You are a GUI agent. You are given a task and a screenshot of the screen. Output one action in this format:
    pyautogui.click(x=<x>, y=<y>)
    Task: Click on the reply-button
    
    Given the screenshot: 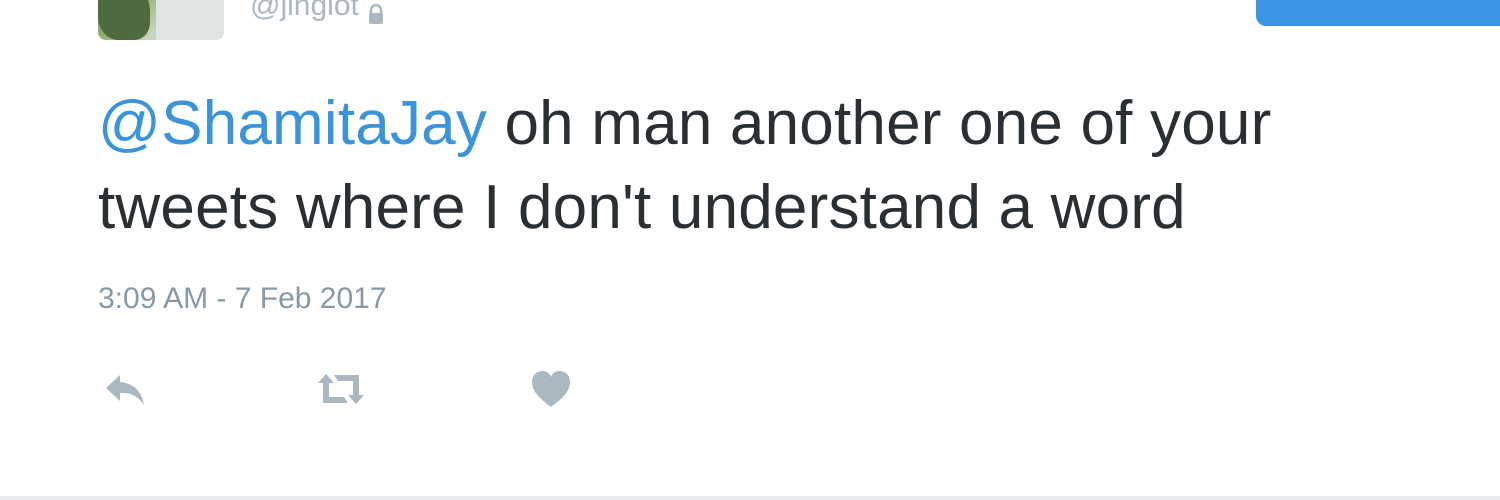 What is the action you would take?
    pyautogui.click(x=125, y=389)
    